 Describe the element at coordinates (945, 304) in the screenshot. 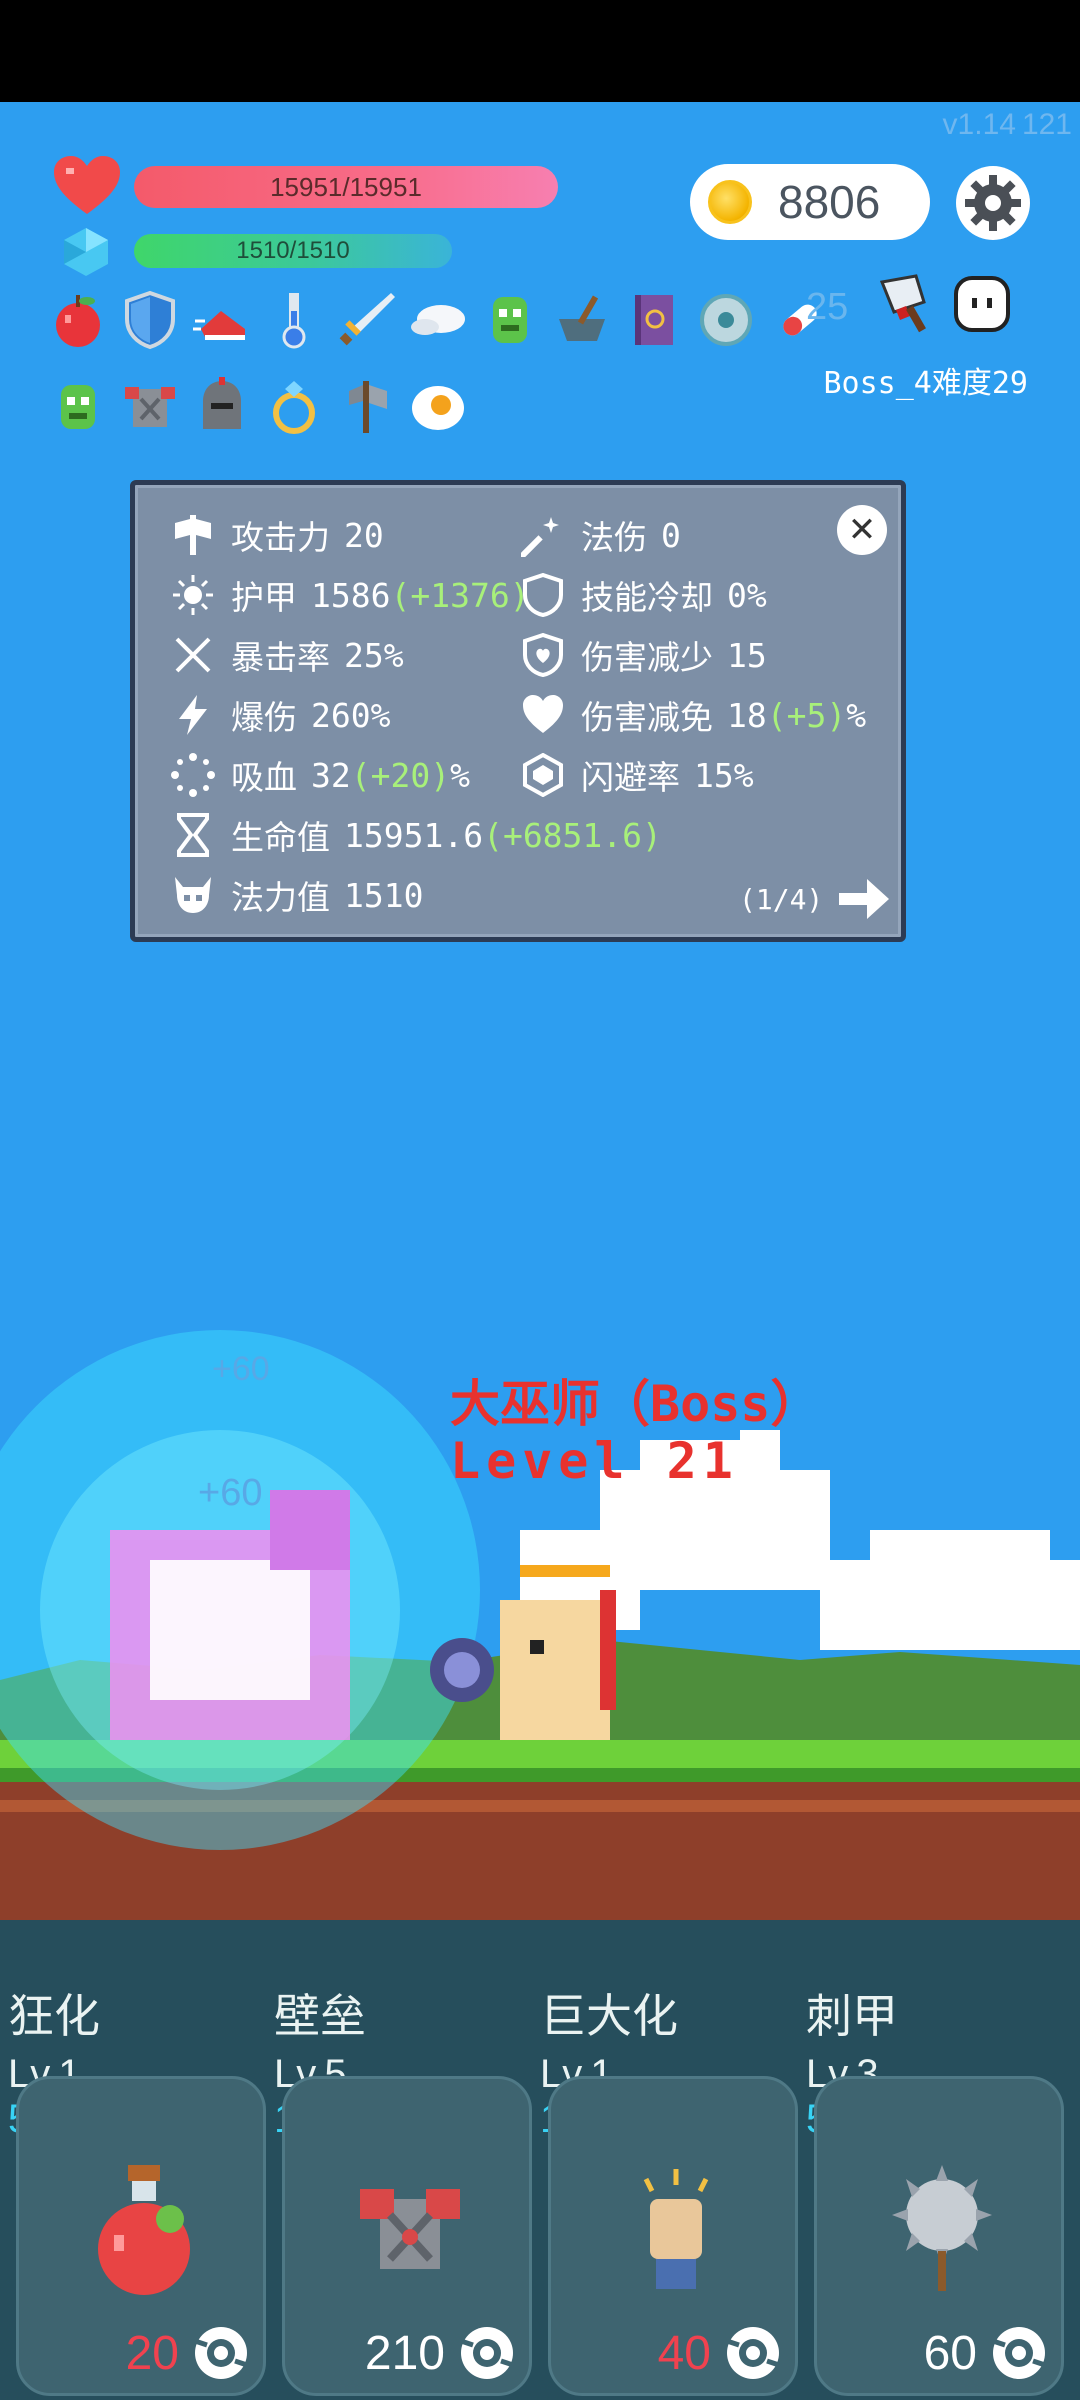

I see `boss-icons` at that location.